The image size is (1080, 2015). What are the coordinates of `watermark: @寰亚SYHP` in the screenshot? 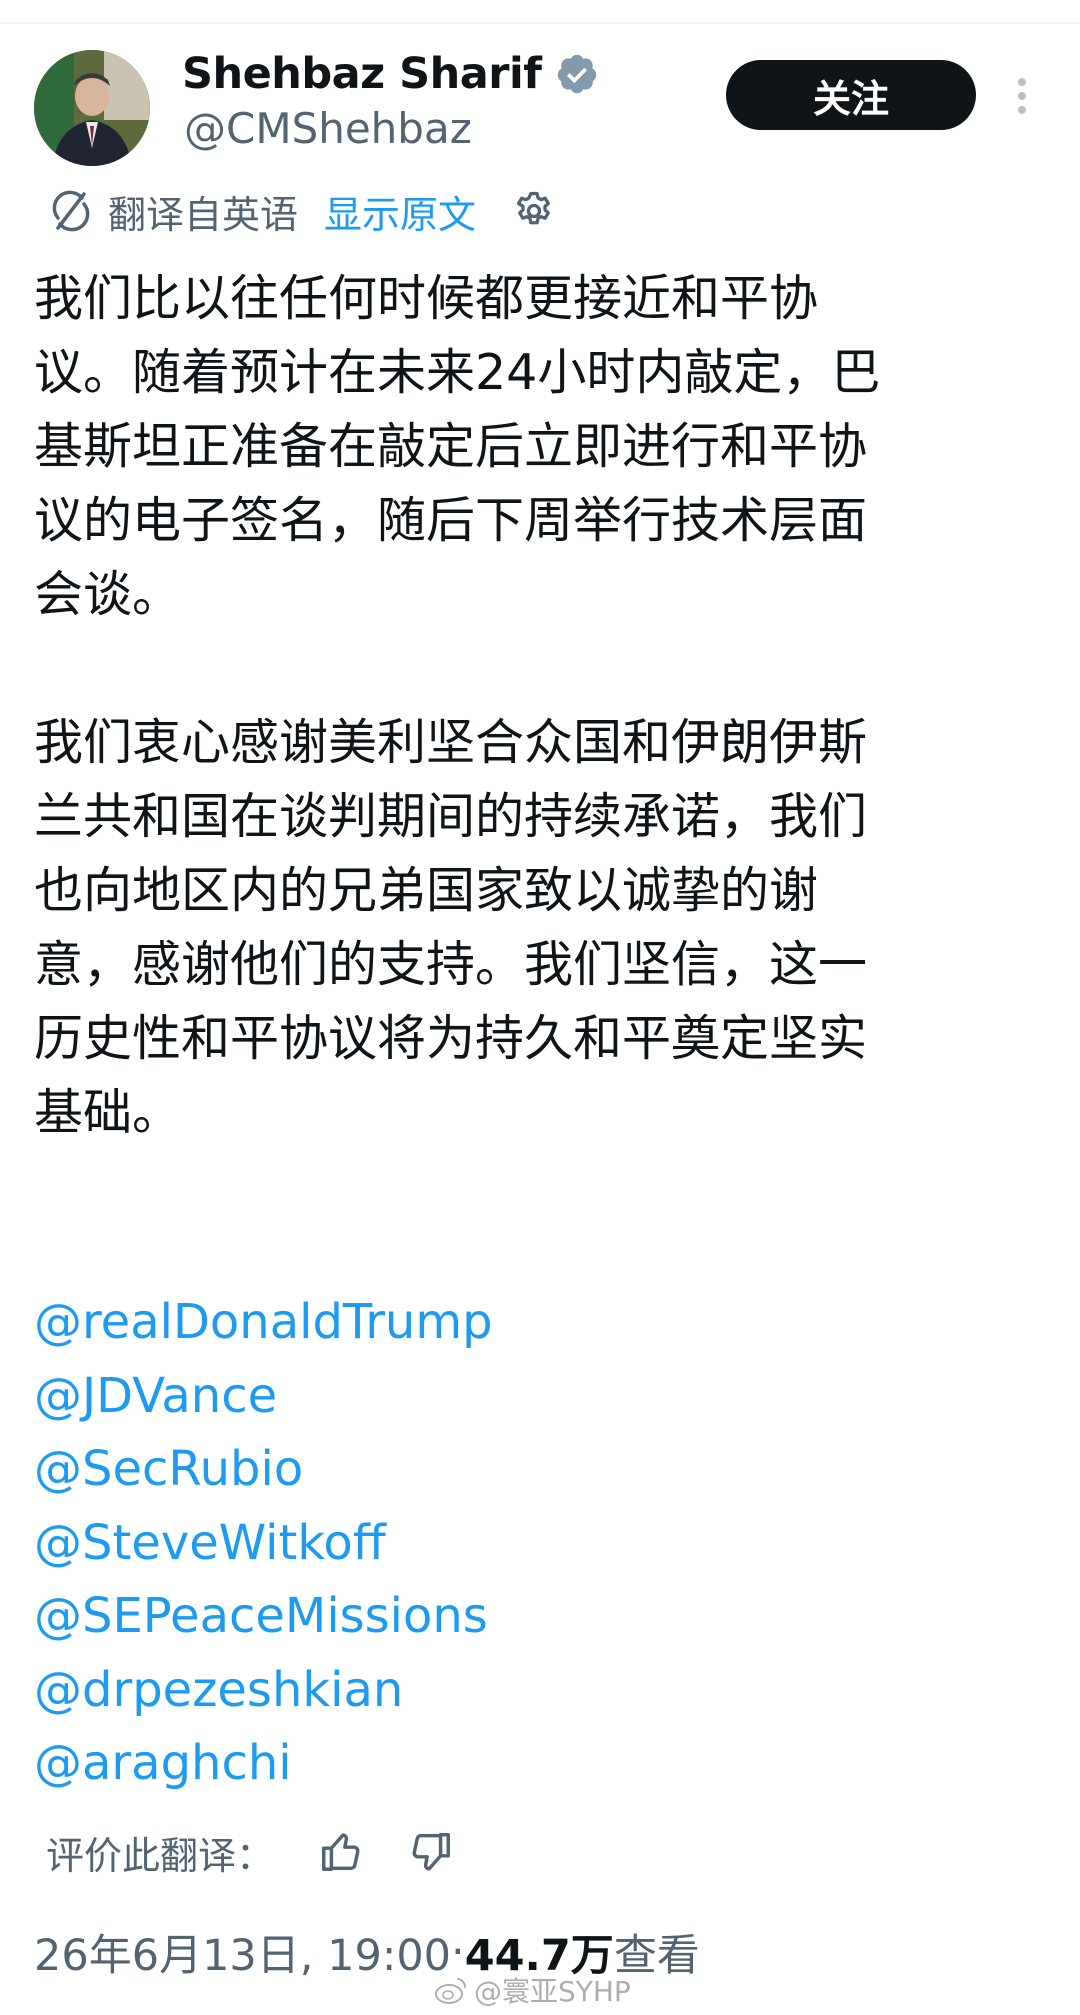 It's located at (532, 1990).